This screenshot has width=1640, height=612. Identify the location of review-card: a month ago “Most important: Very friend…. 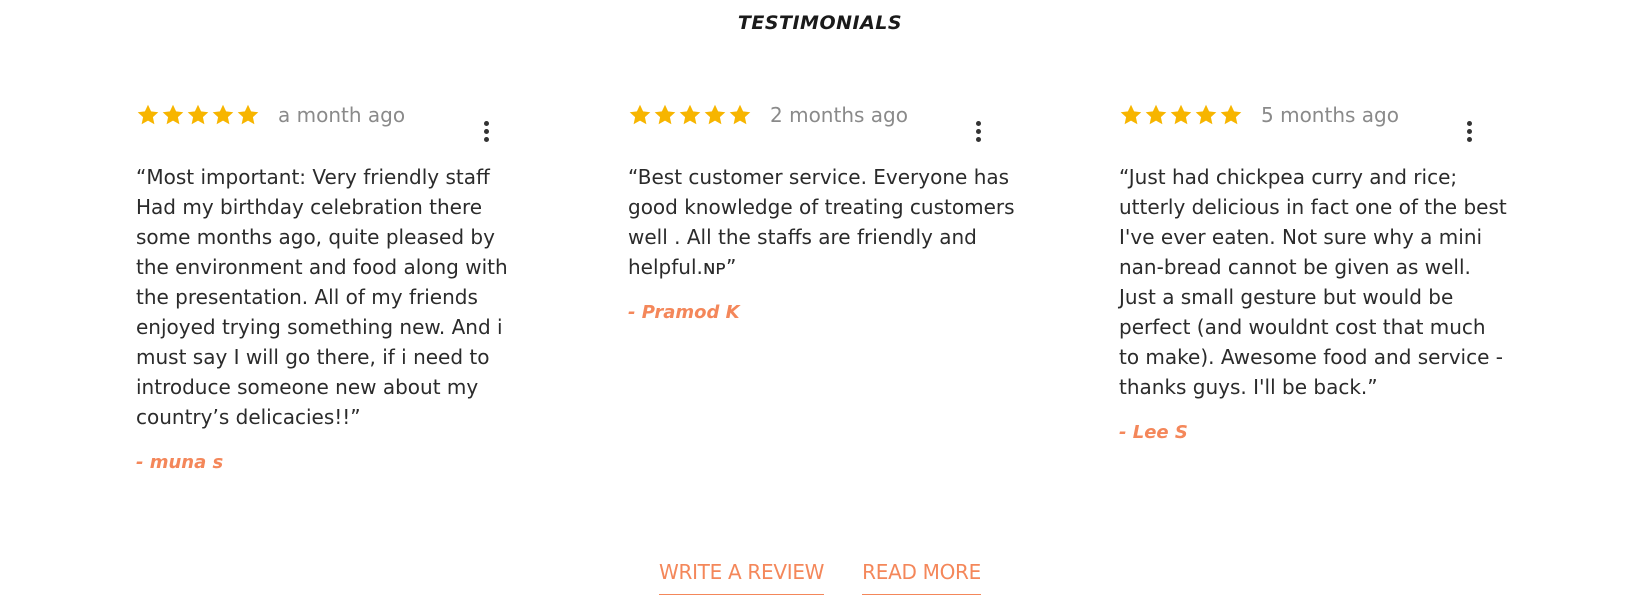
(331, 286).